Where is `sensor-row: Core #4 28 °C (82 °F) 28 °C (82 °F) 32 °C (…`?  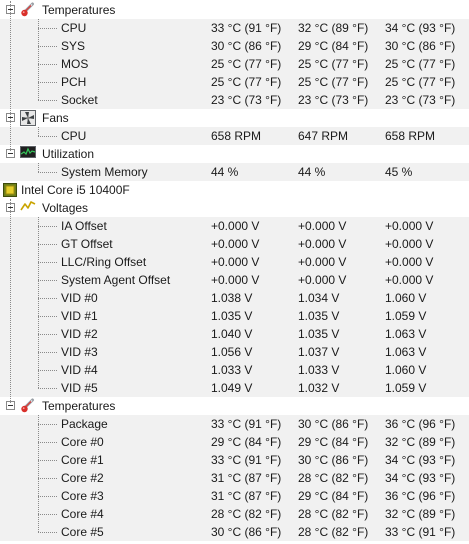 sensor-row: Core #4 28 °C (82 °F) 28 °C (82 °F) 32 °C (… is located at coordinates (234, 514).